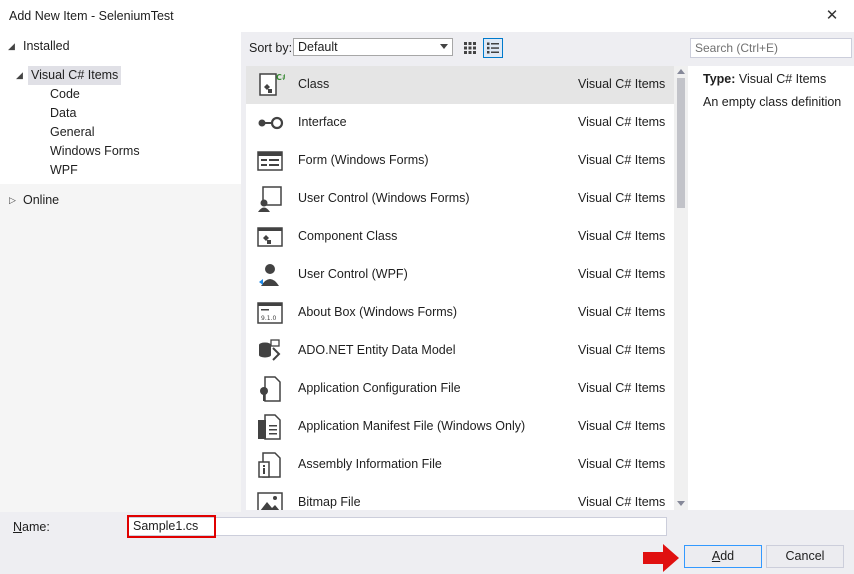 This screenshot has width=854, height=574. Describe the element at coordinates (269, 465) in the screenshot. I see `assembly-info-icon` at that location.